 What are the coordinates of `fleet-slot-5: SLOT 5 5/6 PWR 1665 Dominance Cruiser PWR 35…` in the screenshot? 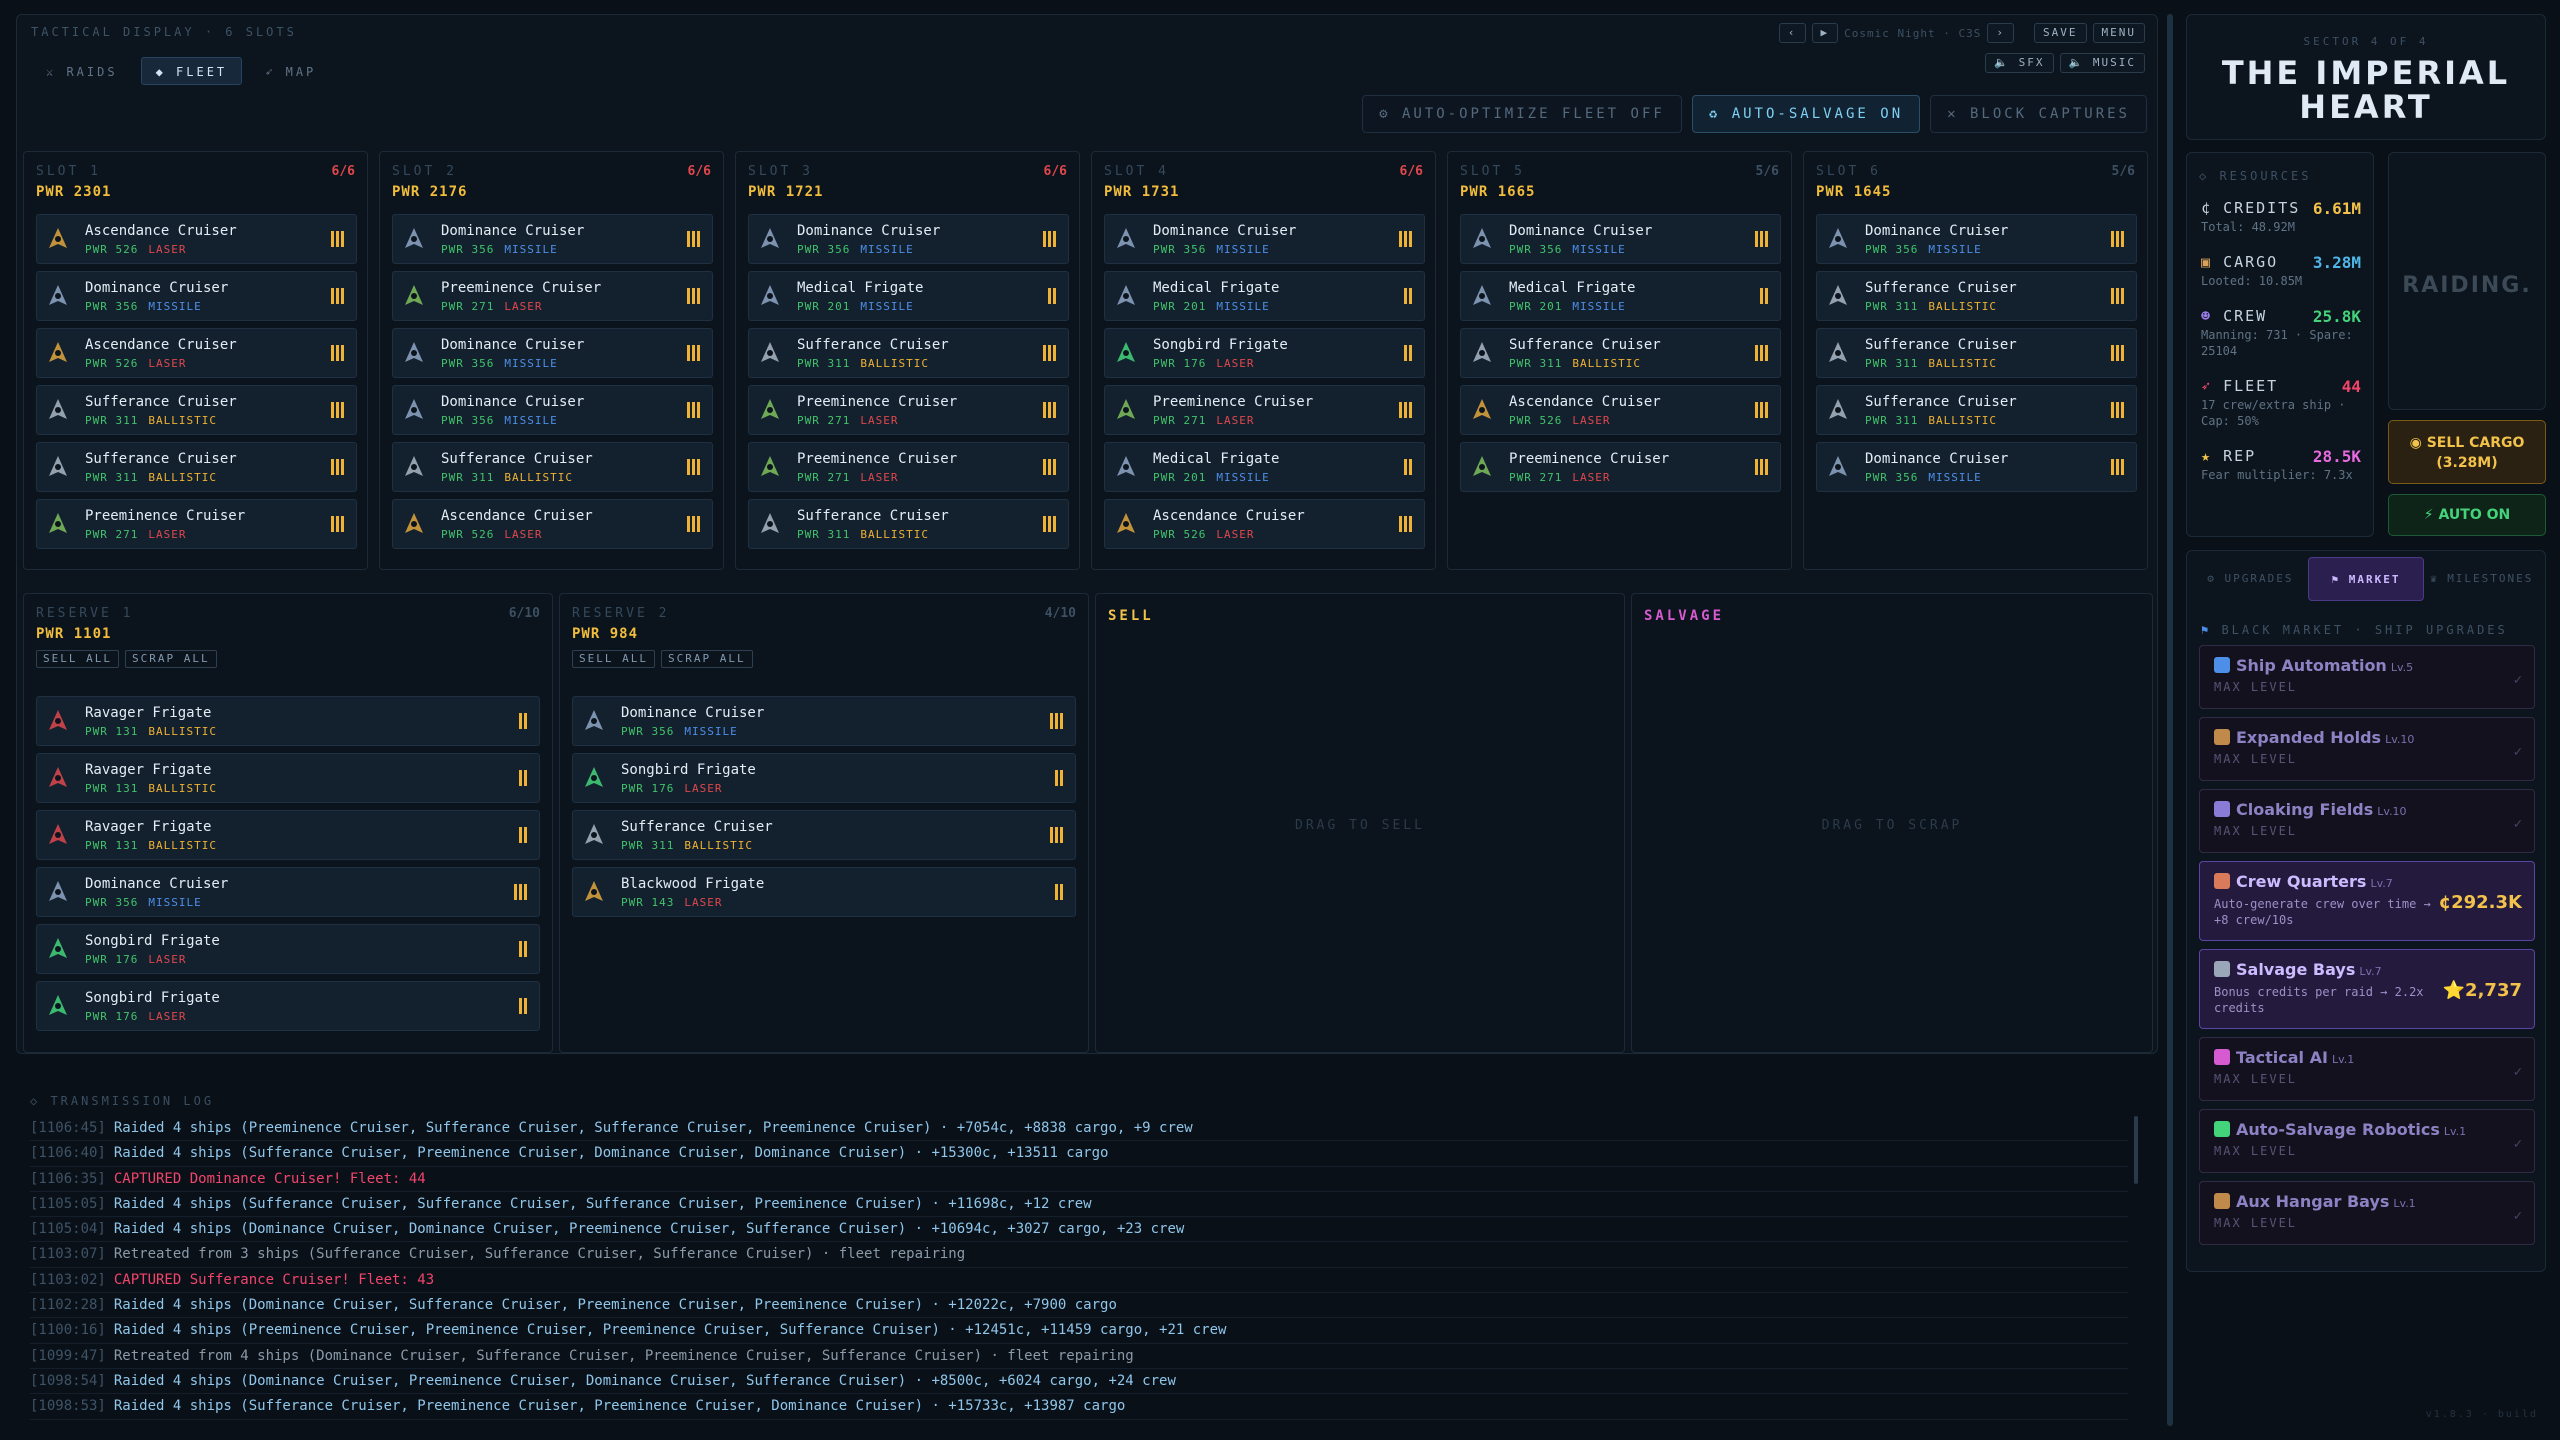 It's located at (1619, 360).